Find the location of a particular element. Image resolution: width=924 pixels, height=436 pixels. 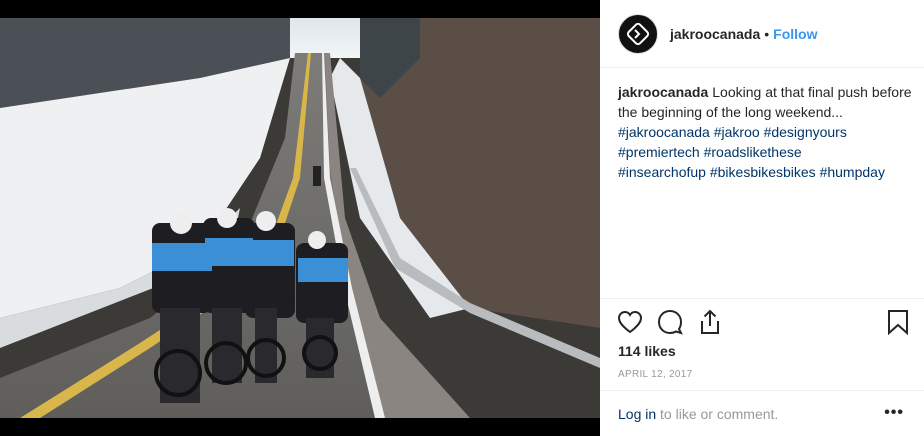

login-link: Log in is located at coordinates (637, 414).